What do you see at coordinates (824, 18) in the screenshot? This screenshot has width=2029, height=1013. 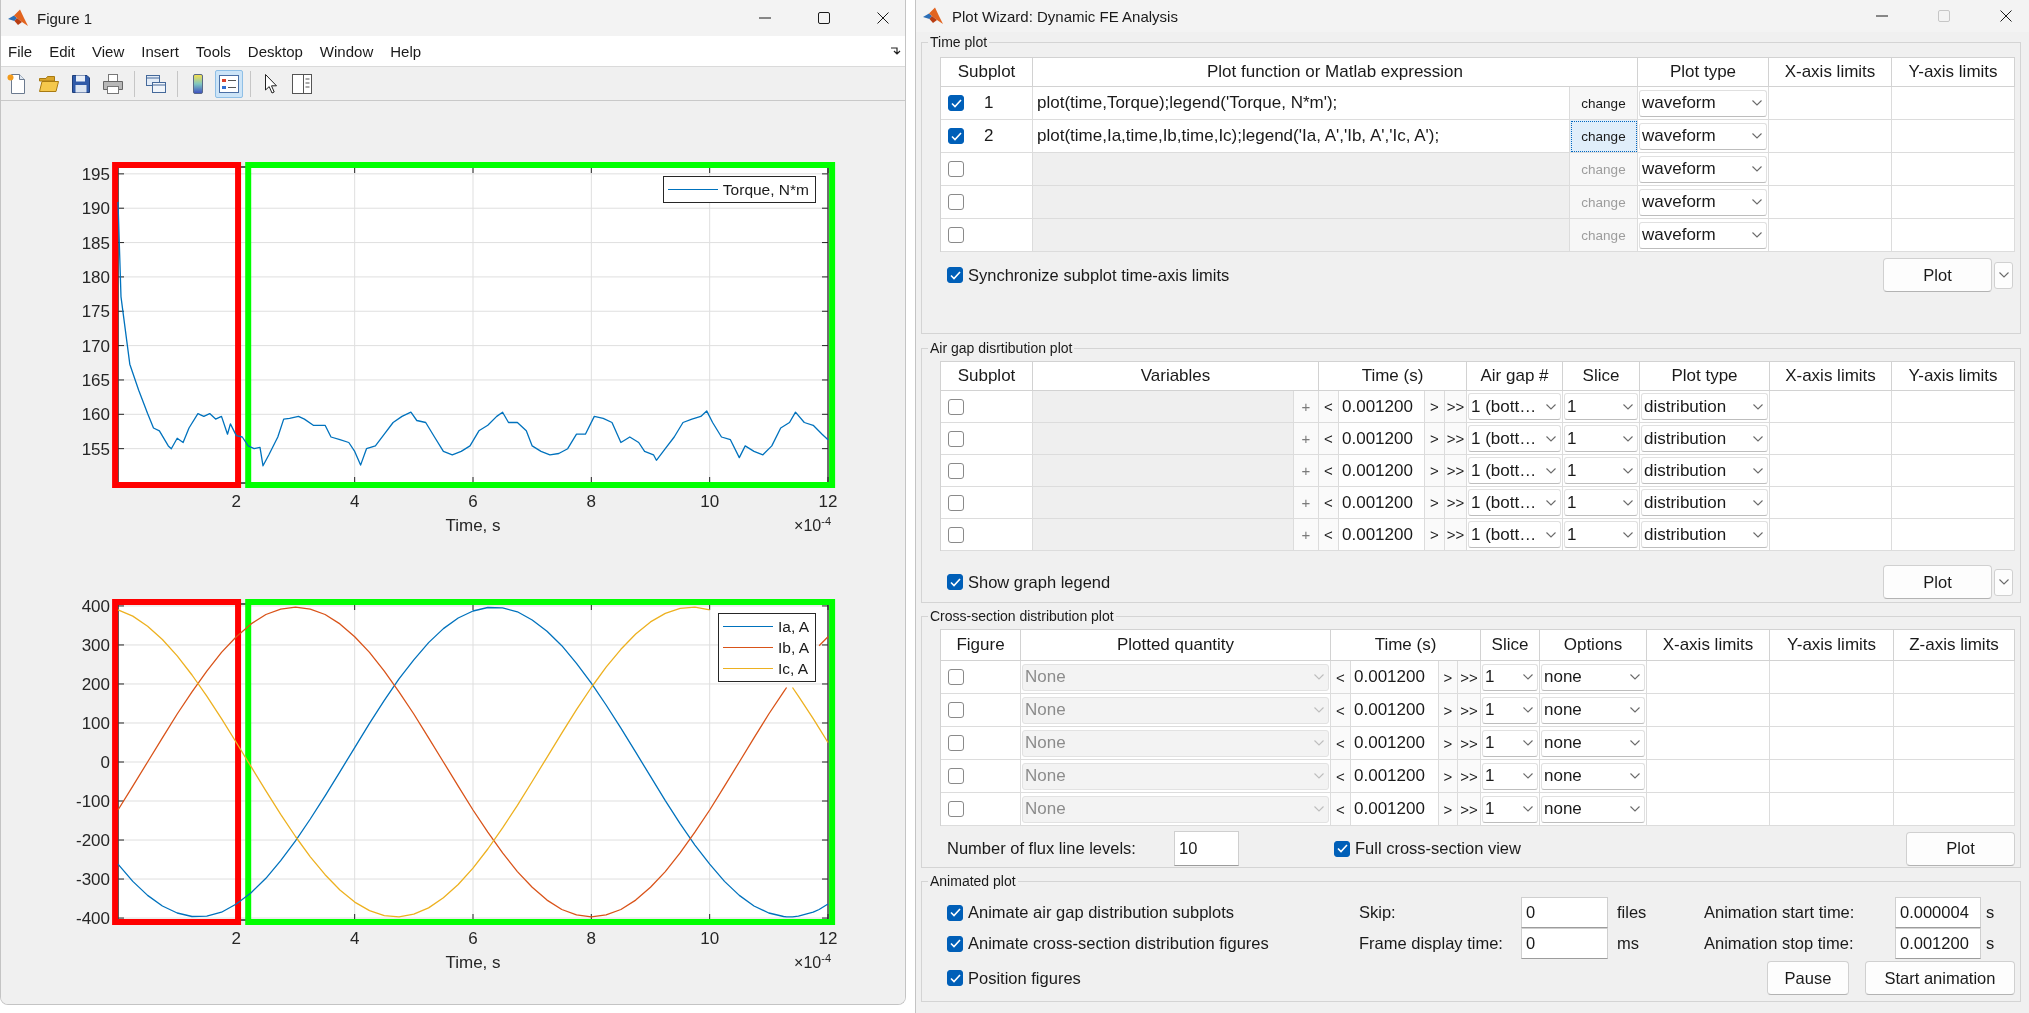 I see `maximize-icon` at bounding box center [824, 18].